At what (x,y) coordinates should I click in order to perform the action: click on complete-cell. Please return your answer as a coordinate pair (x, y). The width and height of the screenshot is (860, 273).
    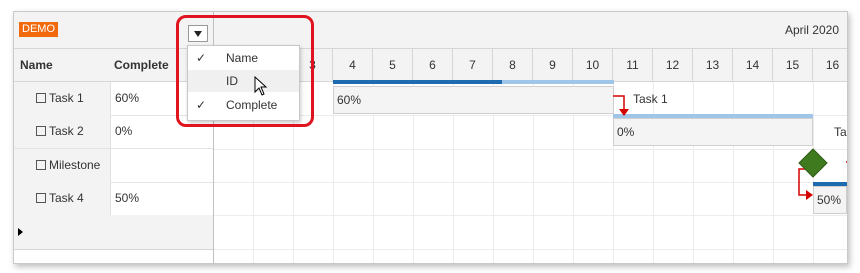
    Looking at the image, I should click on (162, 165).